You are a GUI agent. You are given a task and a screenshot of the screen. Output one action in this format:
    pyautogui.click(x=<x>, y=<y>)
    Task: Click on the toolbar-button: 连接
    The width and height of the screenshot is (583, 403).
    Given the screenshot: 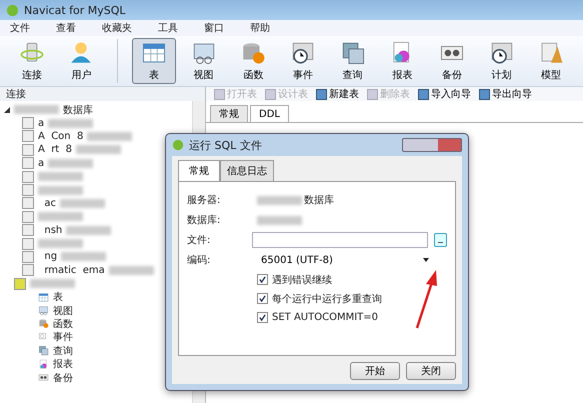 What is the action you would take?
    pyautogui.click(x=32, y=61)
    